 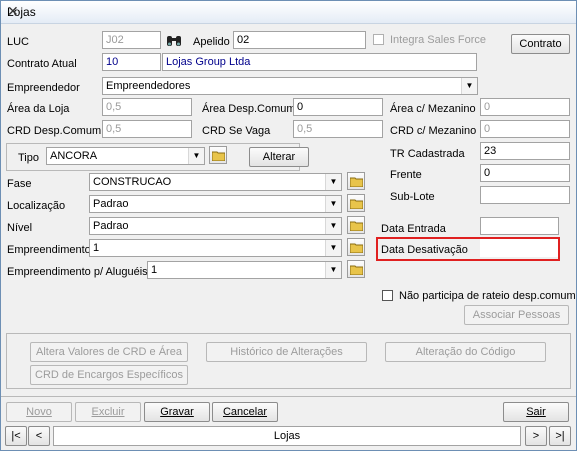 I want to click on toolbar-divider, so click(x=288, y=396).